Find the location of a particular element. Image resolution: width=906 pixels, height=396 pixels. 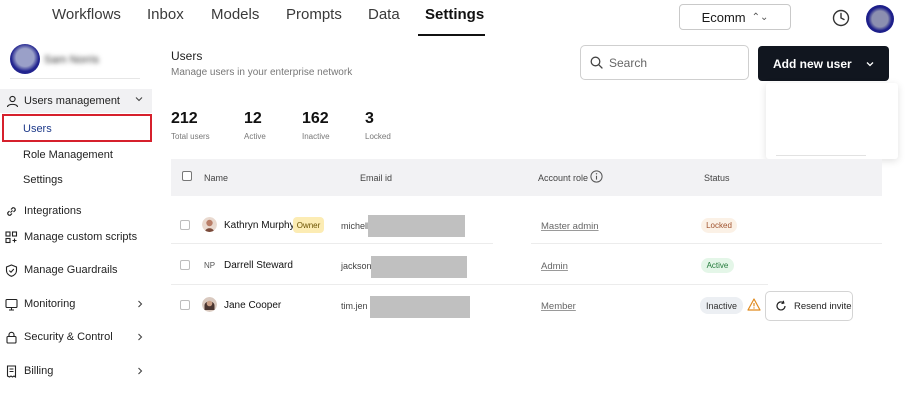

sidebar-item-label: Billing is located at coordinates (39, 371).